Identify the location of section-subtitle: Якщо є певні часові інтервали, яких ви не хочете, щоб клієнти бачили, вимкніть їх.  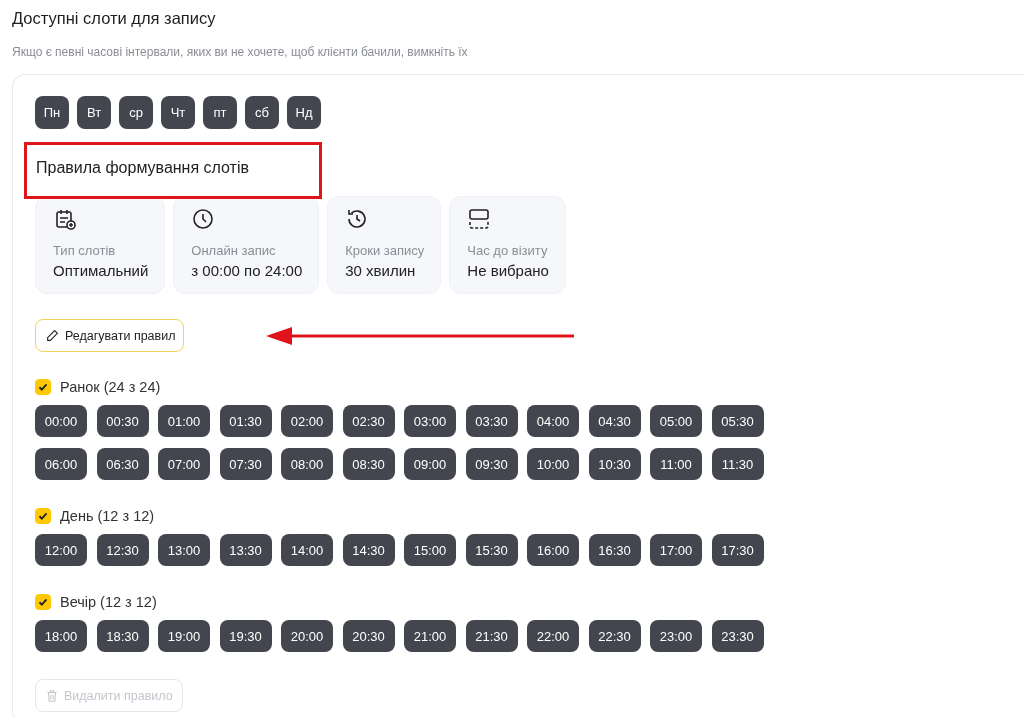
(240, 52).